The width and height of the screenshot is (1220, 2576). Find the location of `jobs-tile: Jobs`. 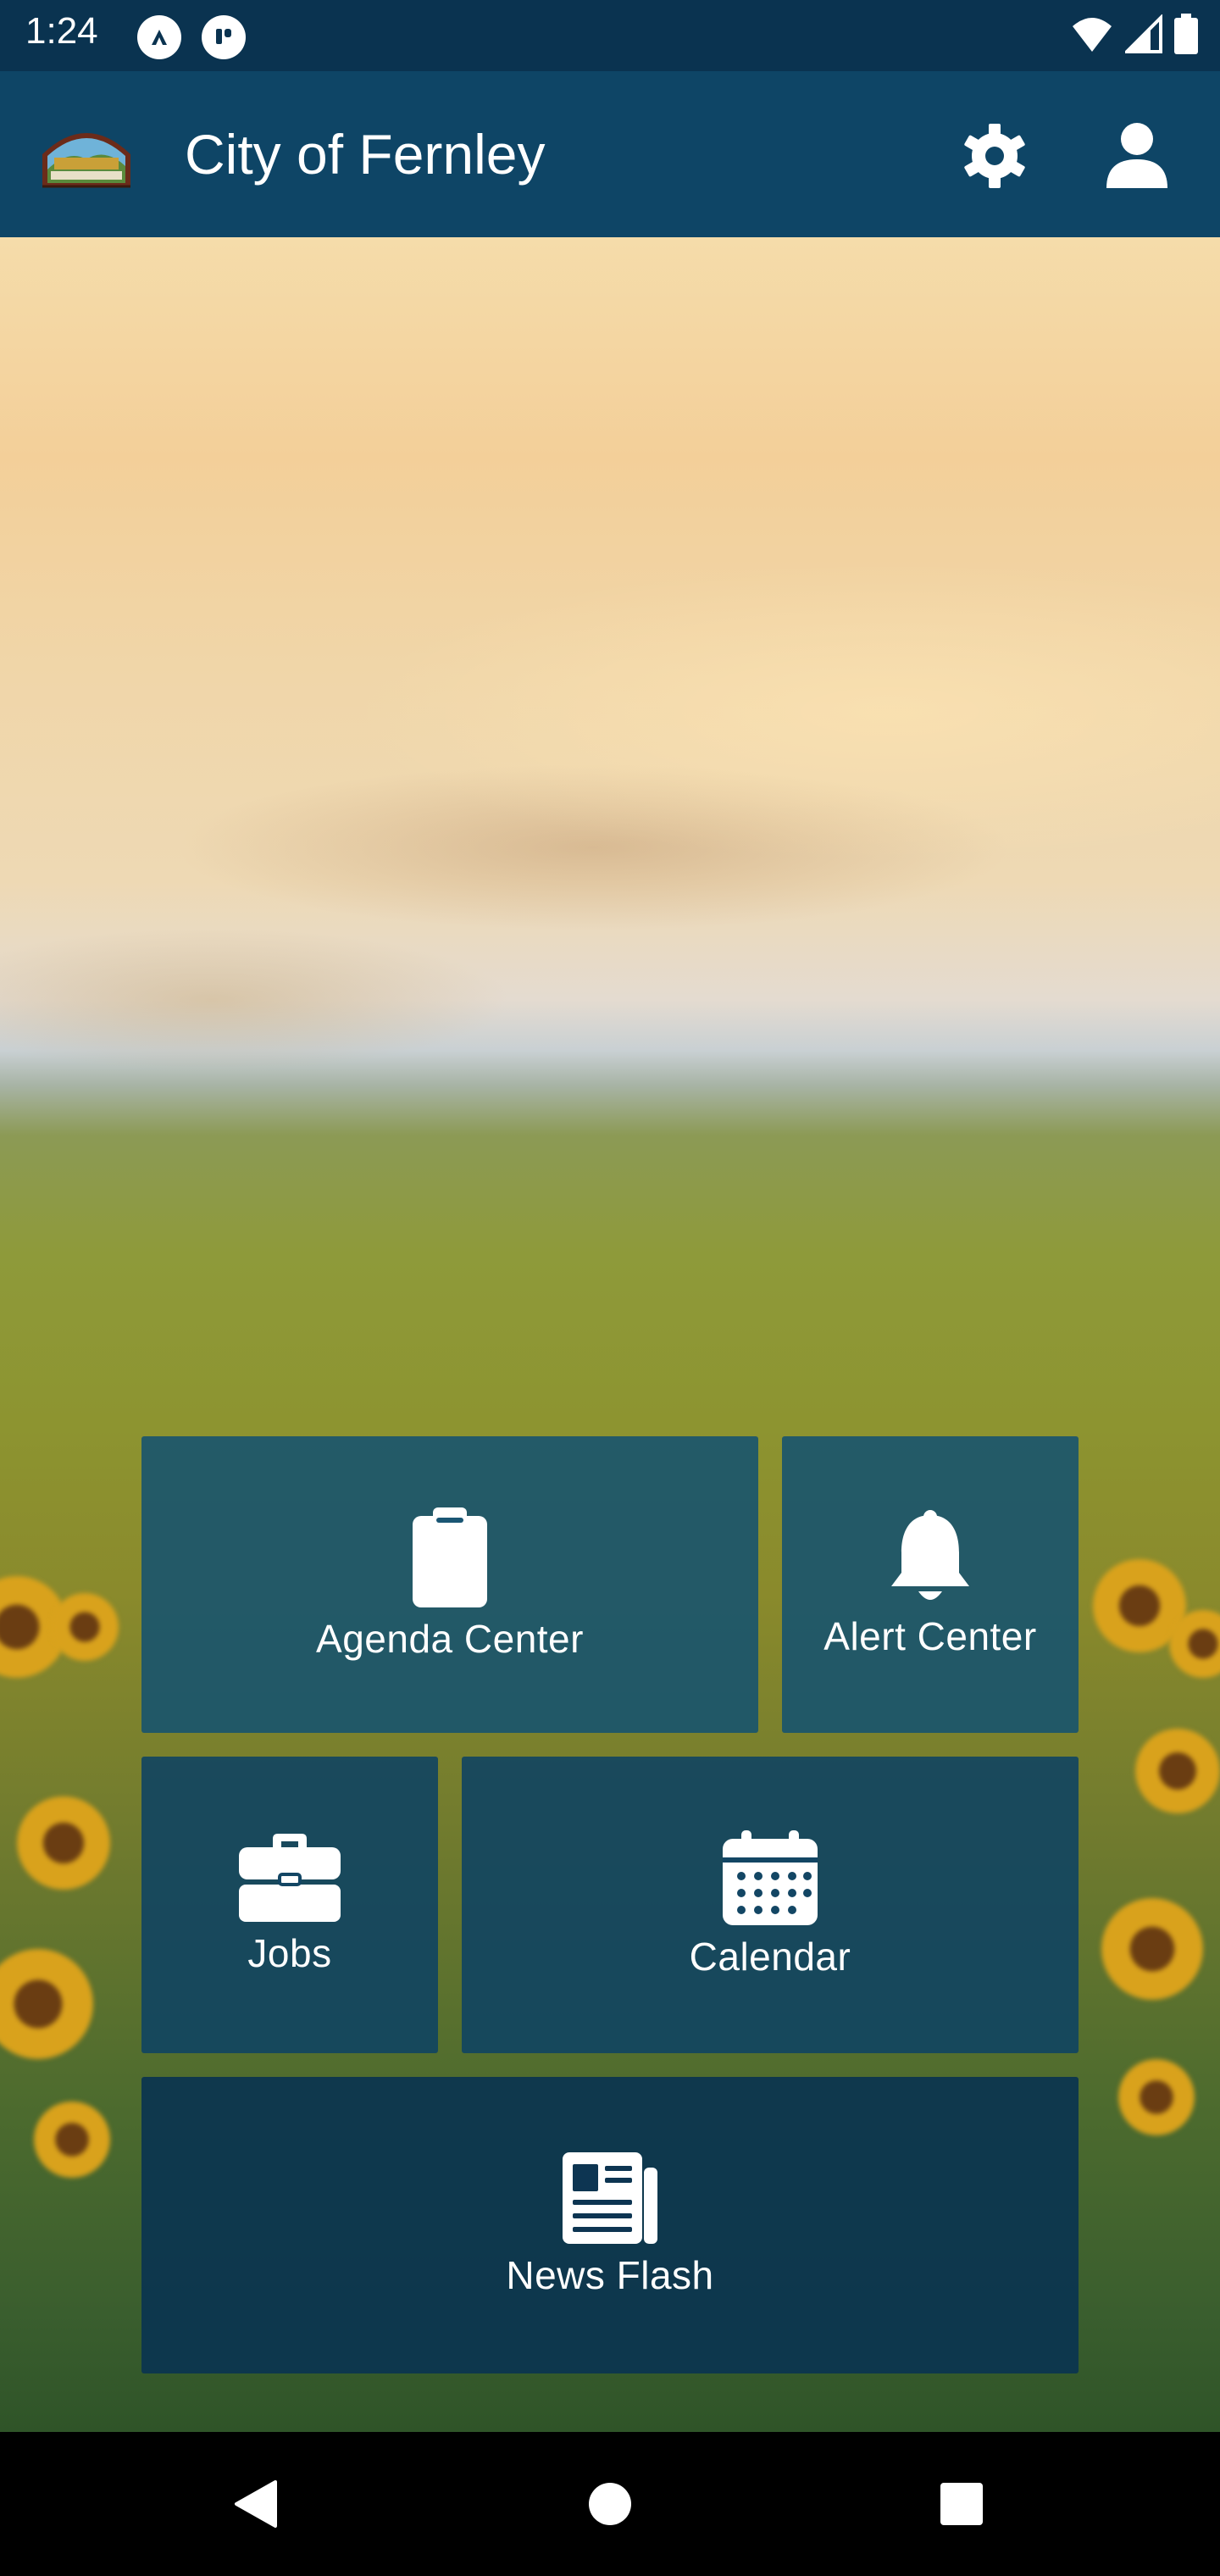

jobs-tile: Jobs is located at coordinates (289, 1905).